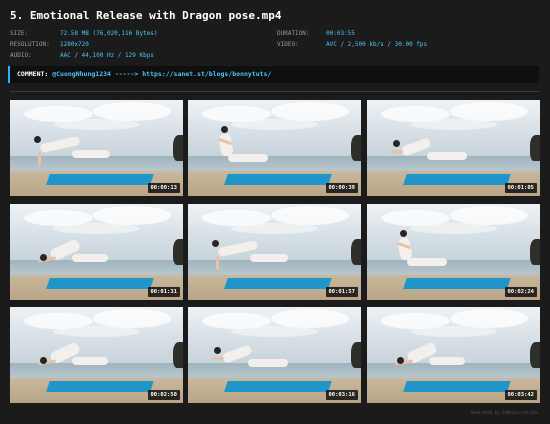 Image resolution: width=550 pixels, height=424 pixels. Describe the element at coordinates (288, 44) in the screenshot. I see `meta-video-label: VIDEO:` at that location.